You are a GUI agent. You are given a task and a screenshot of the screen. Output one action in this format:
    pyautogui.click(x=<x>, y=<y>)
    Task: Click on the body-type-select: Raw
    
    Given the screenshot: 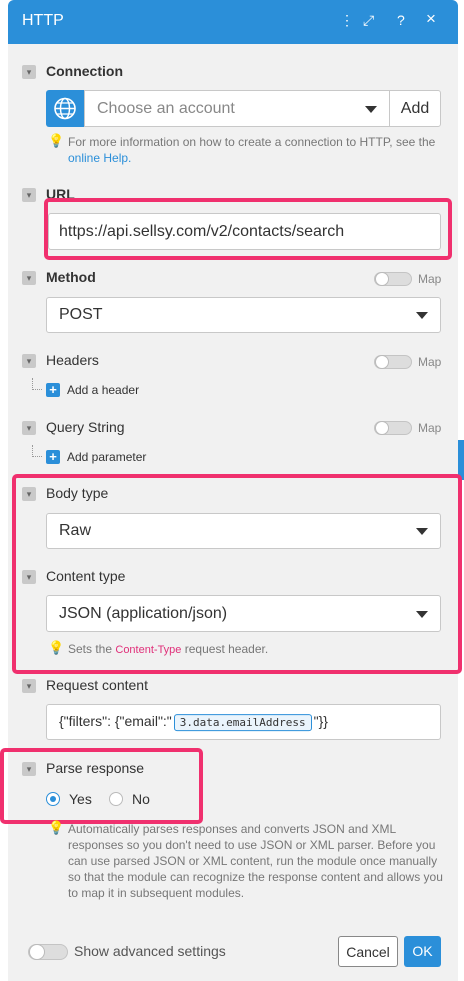 What is the action you would take?
    pyautogui.click(x=243, y=531)
    